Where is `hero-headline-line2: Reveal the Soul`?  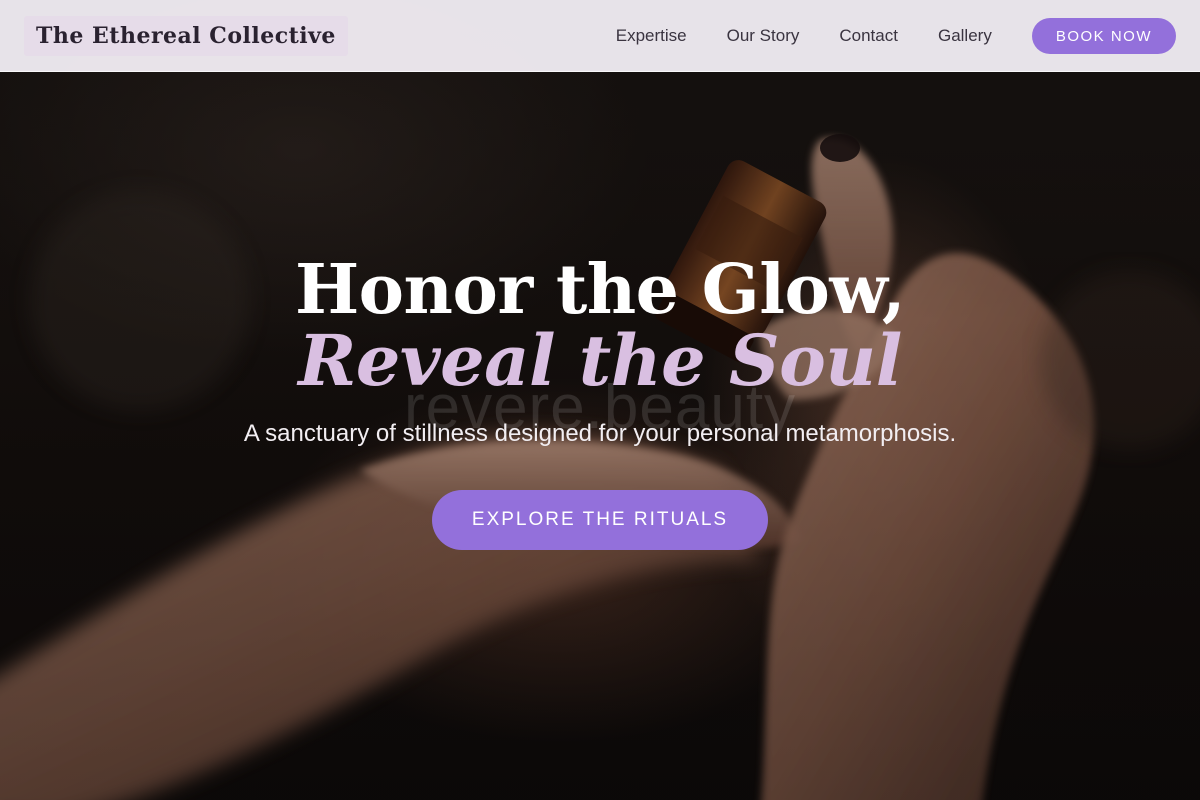 hero-headline-line2: Reveal the Soul is located at coordinates (600, 360).